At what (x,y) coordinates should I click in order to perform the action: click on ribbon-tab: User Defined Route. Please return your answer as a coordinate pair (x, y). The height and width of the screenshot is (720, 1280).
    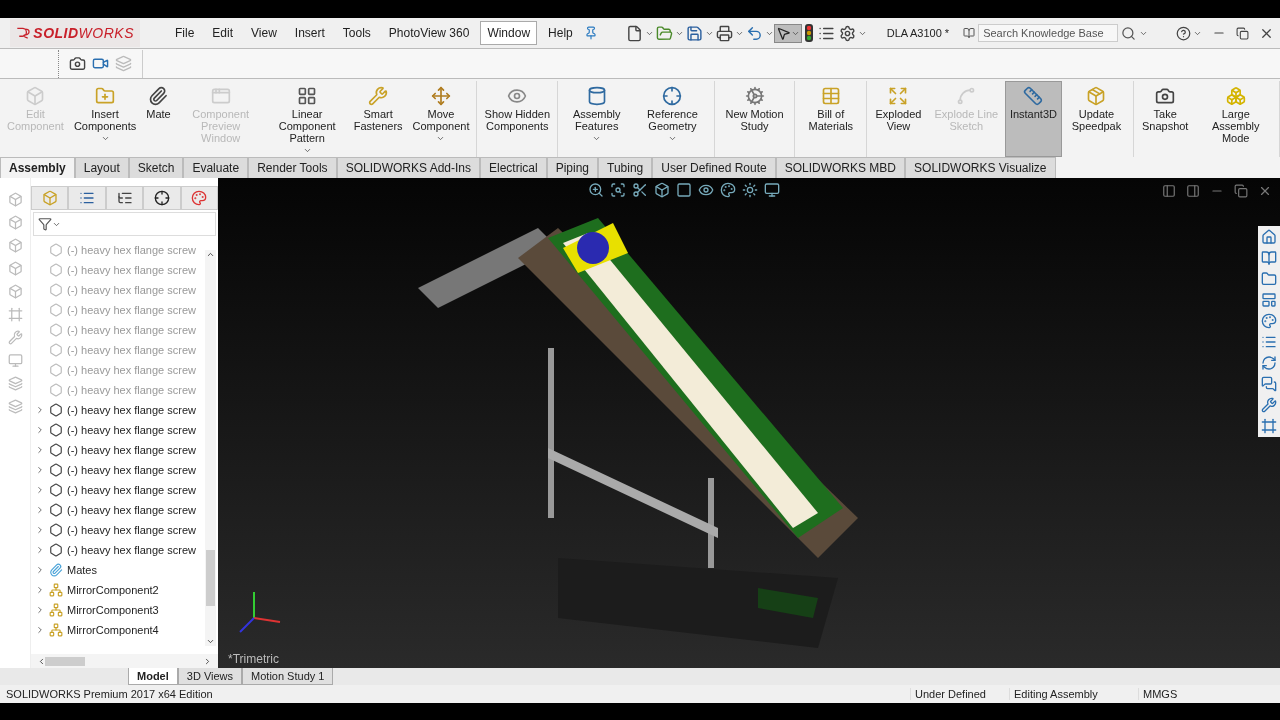
    Looking at the image, I should click on (714, 167).